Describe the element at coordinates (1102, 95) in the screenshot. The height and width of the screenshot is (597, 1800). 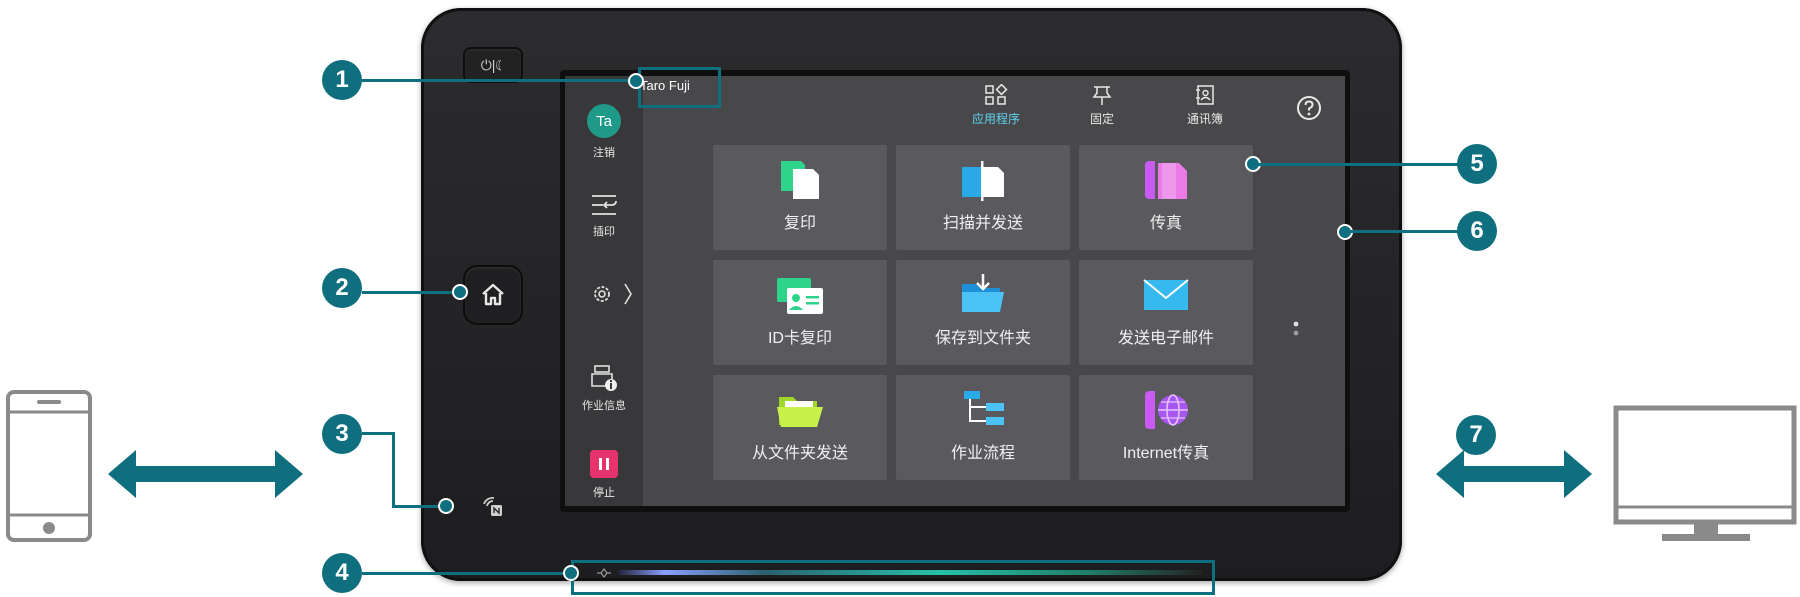
I see `pin-icon` at that location.